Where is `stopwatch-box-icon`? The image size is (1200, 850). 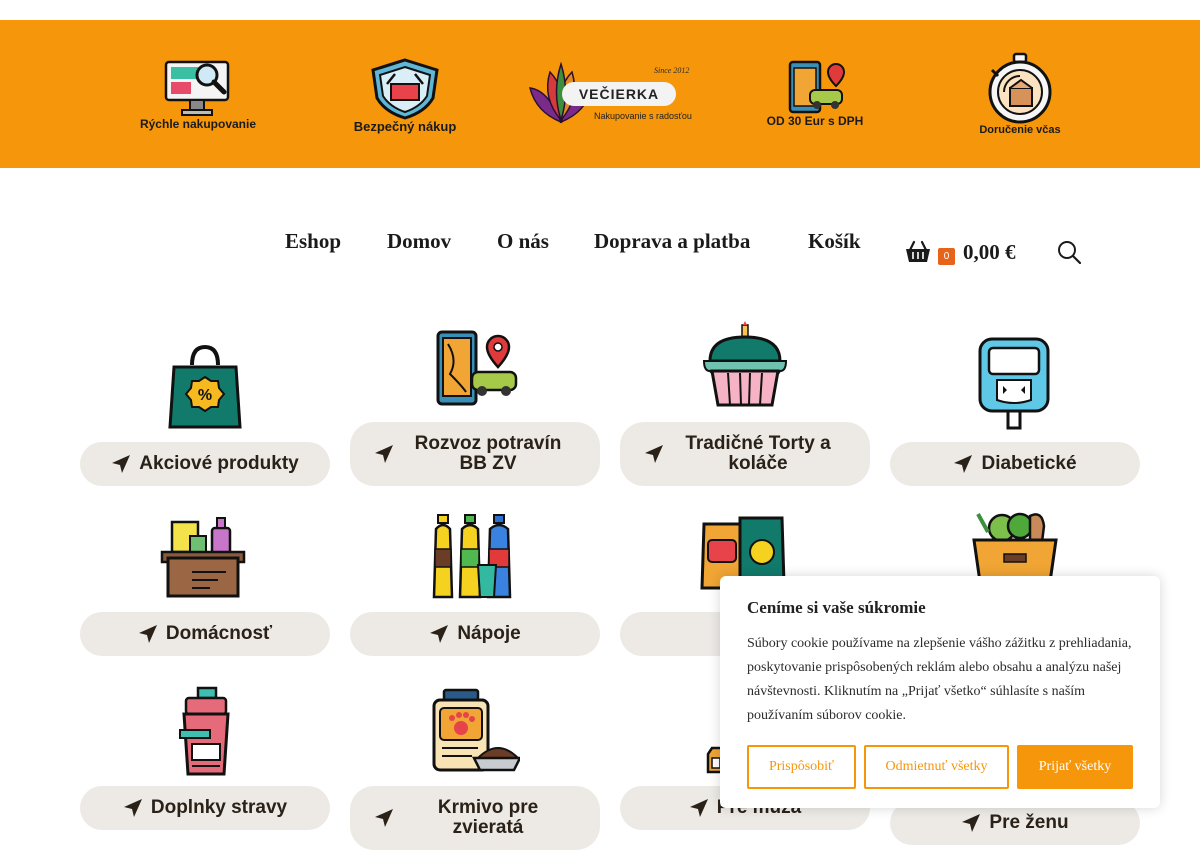
stopwatch-box-icon is located at coordinates (1020, 88).